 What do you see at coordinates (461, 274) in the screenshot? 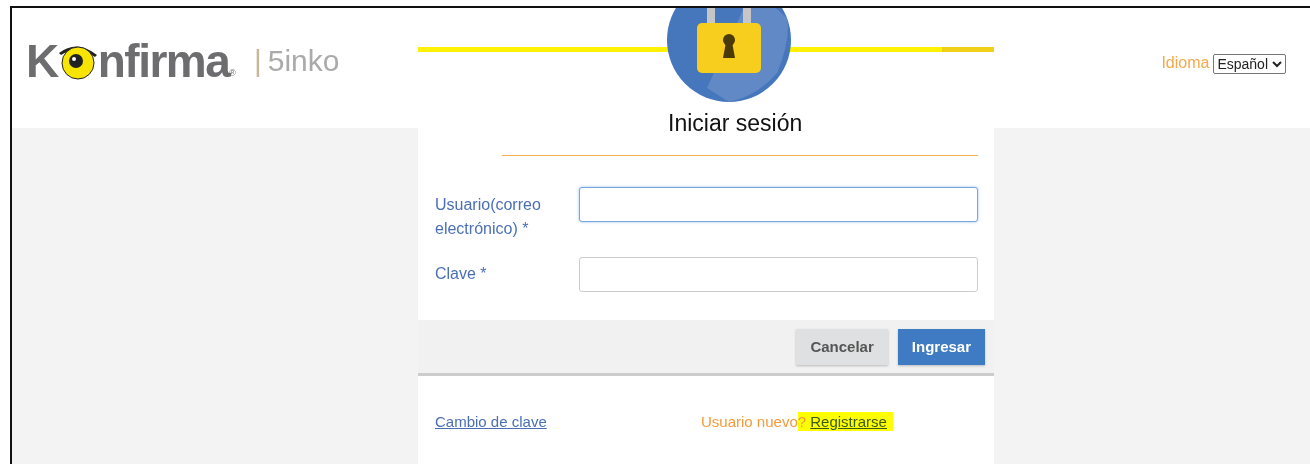
I see `field-label: Clave *` at bounding box center [461, 274].